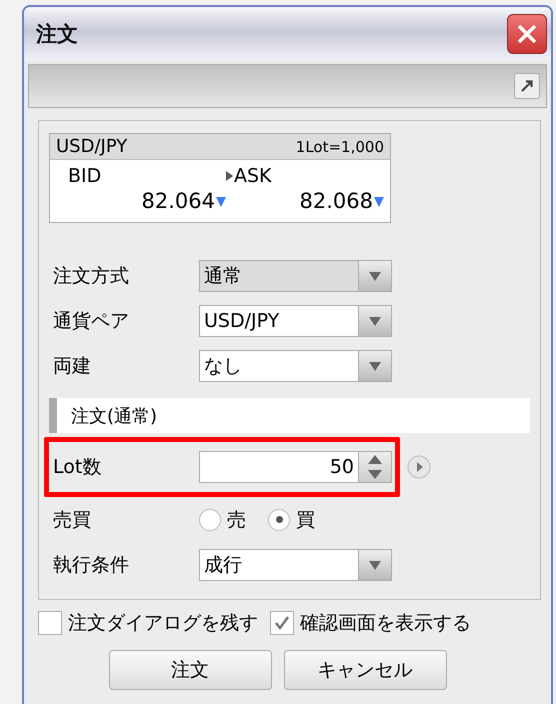 The image size is (556, 704). I want to click on radio-label: 買, so click(305, 520).